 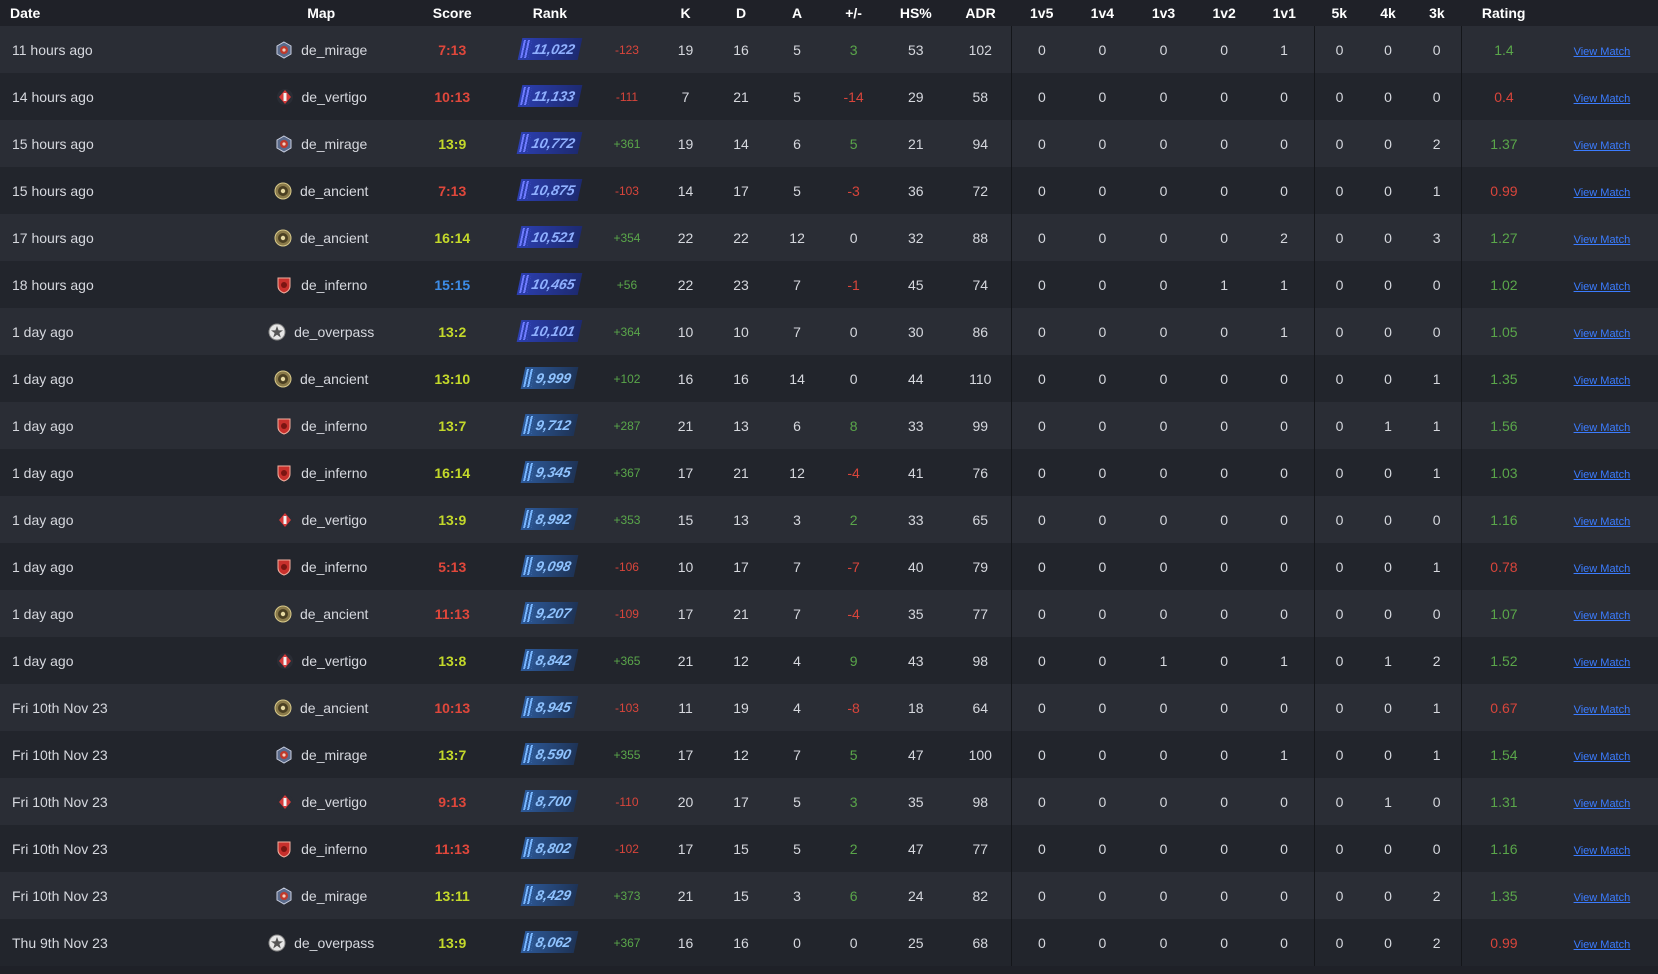 I want to click on column-header-score: Score, so click(x=452, y=13).